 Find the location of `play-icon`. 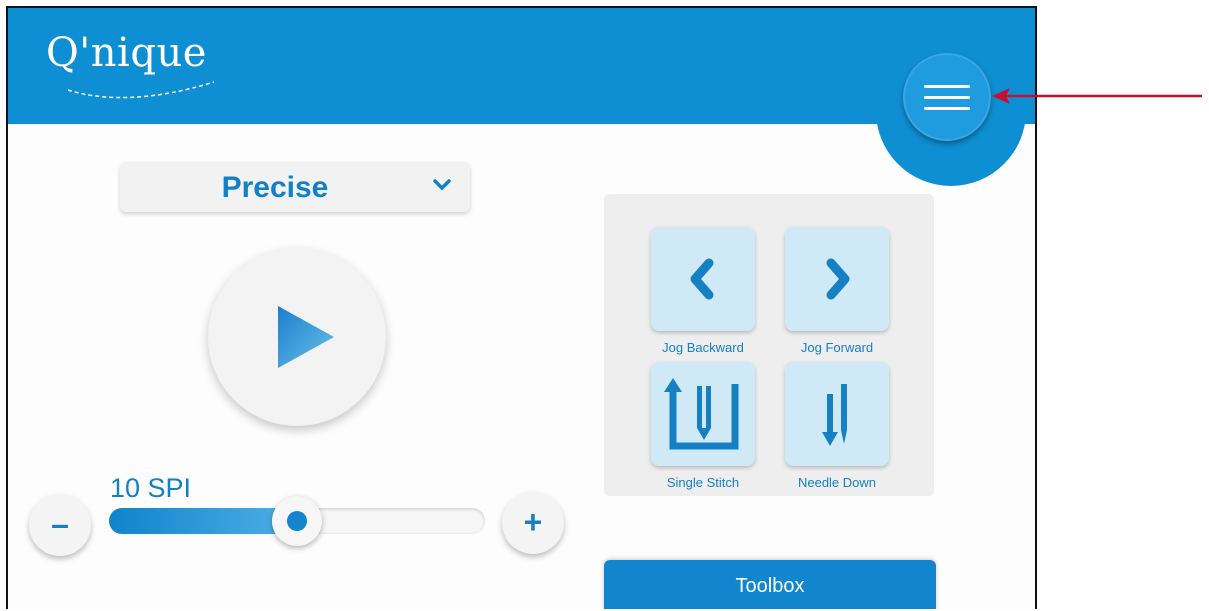

play-icon is located at coordinates (306, 337).